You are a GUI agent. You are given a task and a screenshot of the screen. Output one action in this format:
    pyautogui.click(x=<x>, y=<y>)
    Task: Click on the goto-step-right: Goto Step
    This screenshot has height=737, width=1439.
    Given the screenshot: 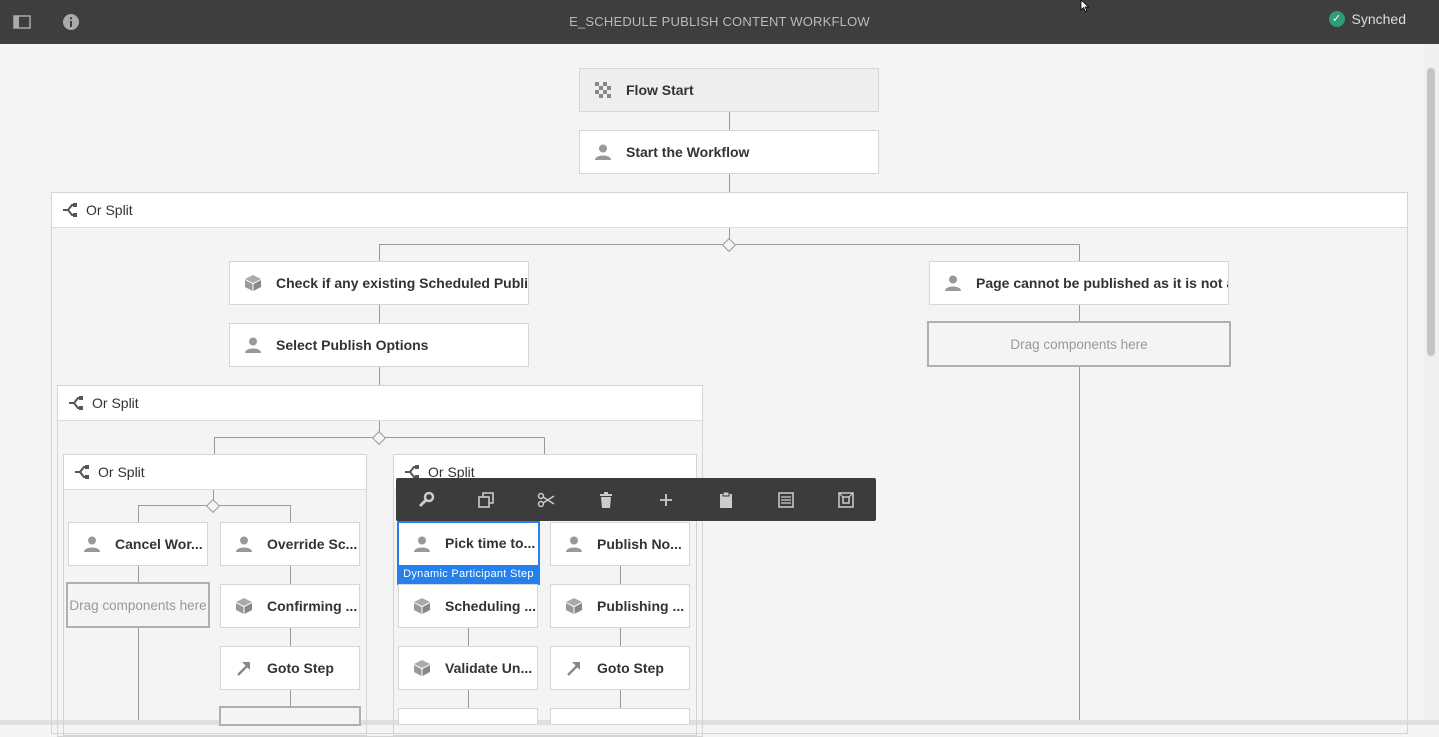 What is the action you would take?
    pyautogui.click(x=620, y=668)
    